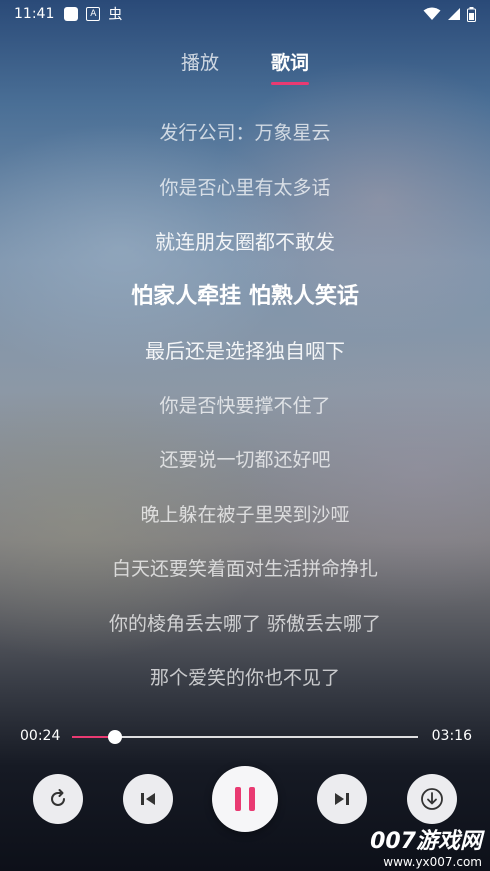 The image size is (490, 871). Describe the element at coordinates (245, 66) in the screenshot. I see `tab-bar: 播放 歌词` at that location.